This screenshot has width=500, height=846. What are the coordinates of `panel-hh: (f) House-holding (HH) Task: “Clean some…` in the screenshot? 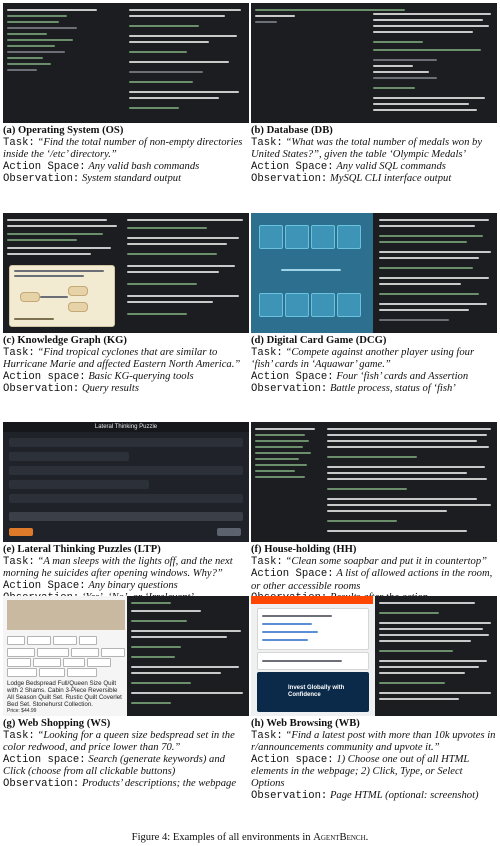 It's located at (374, 513).